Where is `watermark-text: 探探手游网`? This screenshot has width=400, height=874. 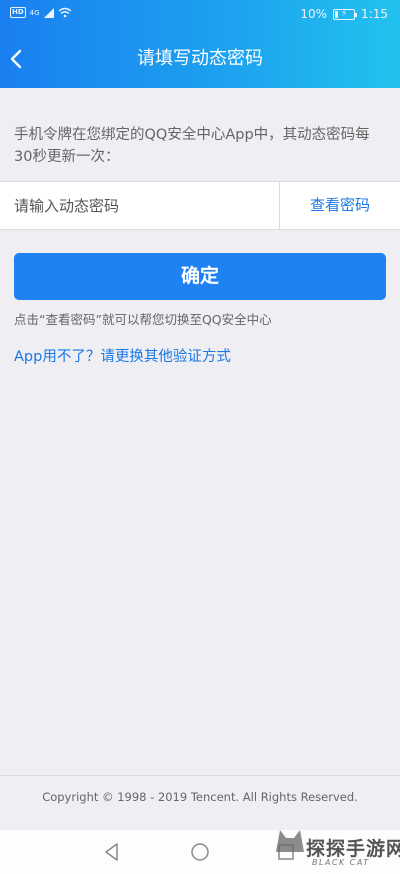 watermark-text: 探探手游网 is located at coordinates (353, 849).